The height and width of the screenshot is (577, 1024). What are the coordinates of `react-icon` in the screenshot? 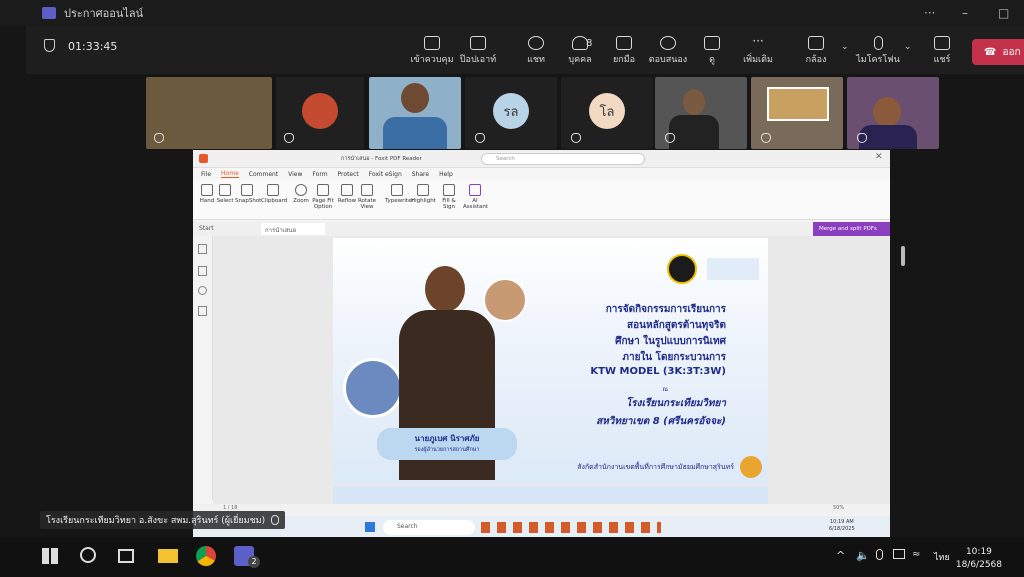 It's located at (668, 43).